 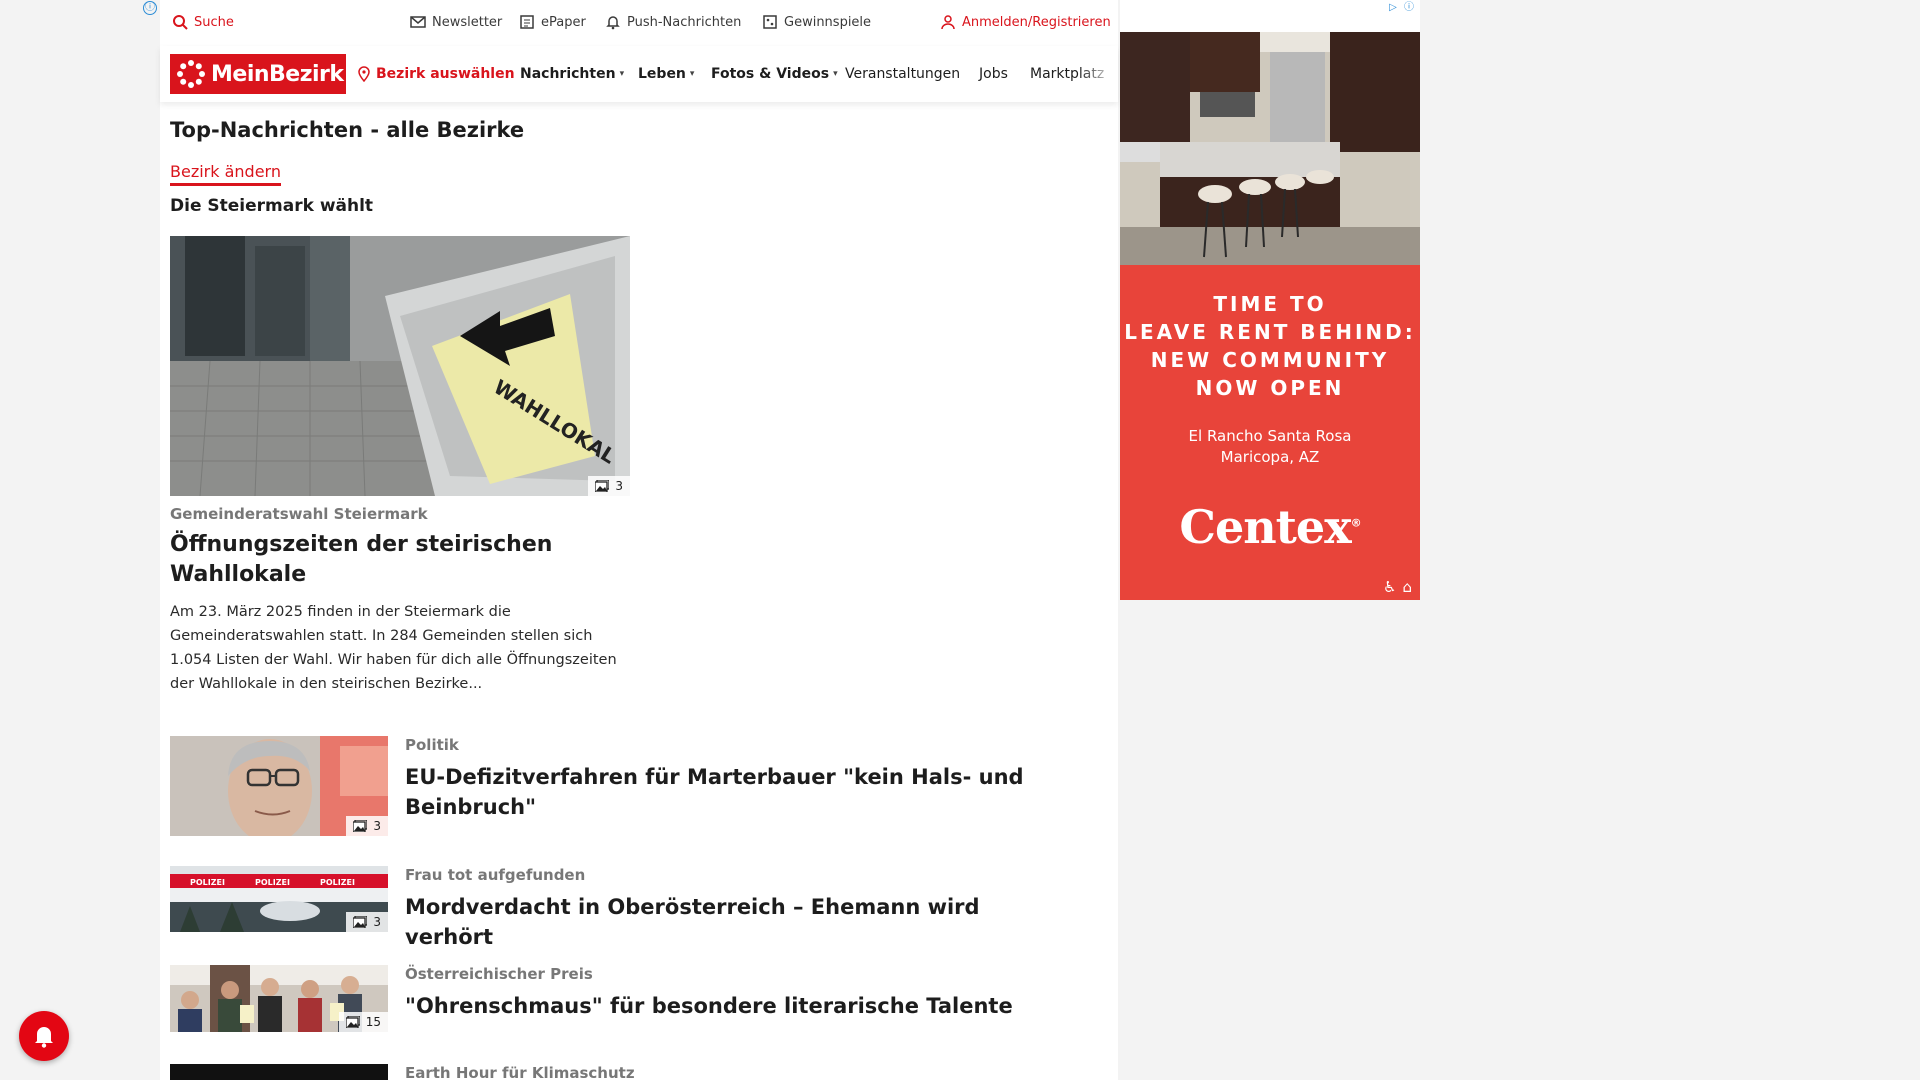 What do you see at coordinates (272, 206) in the screenshot?
I see `section-title: Die Steiermark wählt` at bounding box center [272, 206].